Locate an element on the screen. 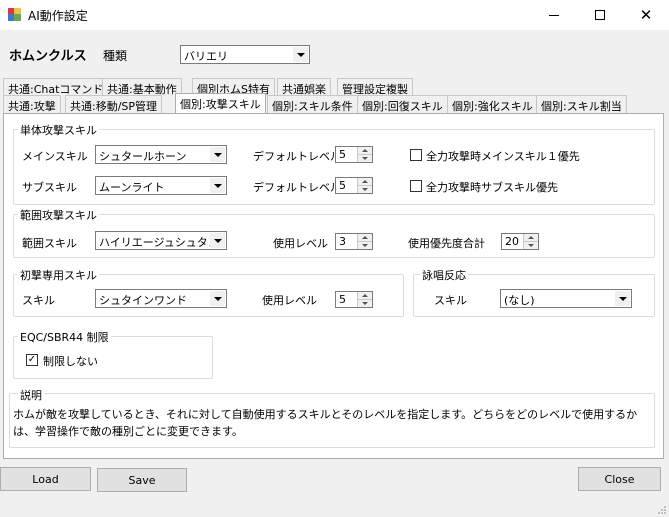 This screenshot has width=669, height=517. close-icon: ✕ is located at coordinates (646, 14).